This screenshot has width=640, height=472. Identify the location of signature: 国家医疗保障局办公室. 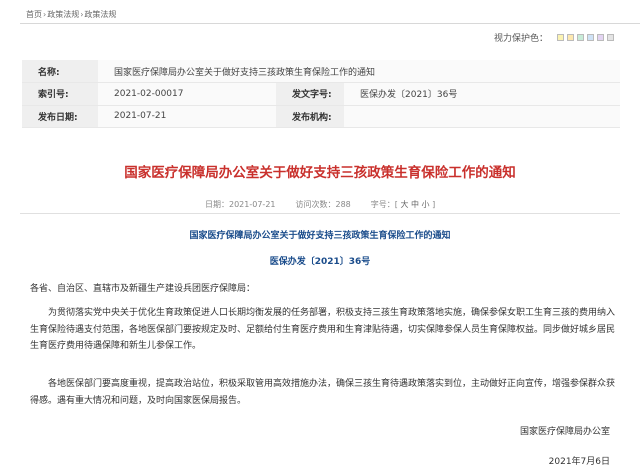
(564, 432).